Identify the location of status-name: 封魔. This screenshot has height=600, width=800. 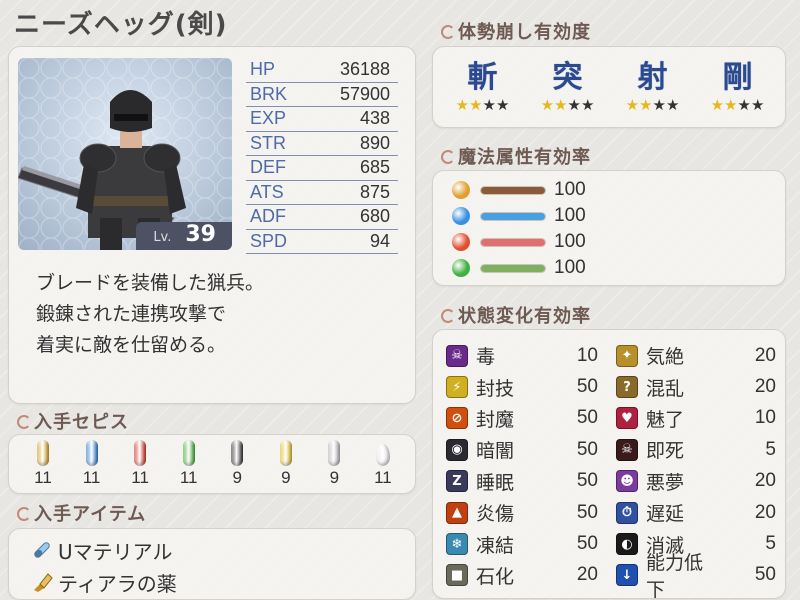
(495, 419).